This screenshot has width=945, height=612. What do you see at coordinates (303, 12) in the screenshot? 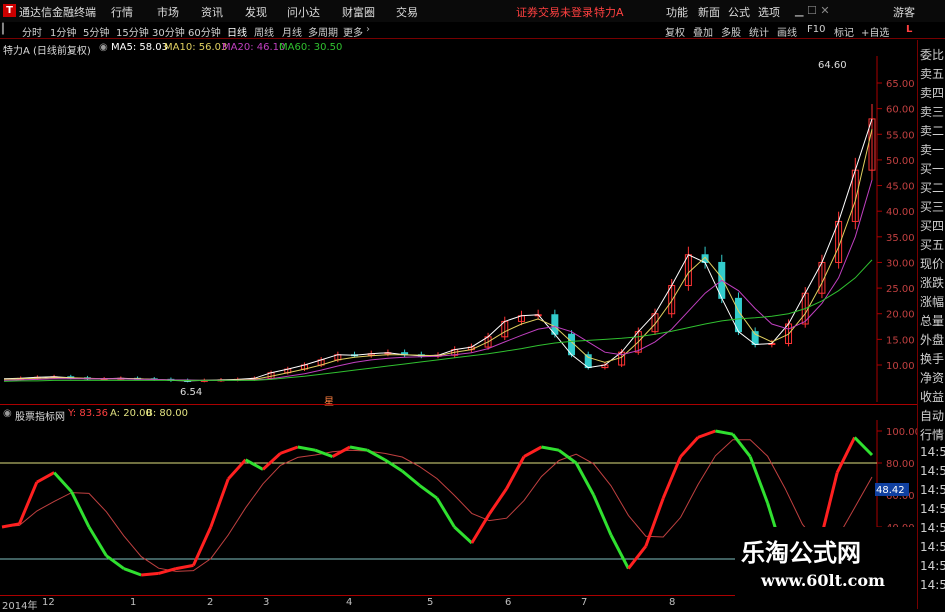
I see `menu-item-ask: 问小达` at bounding box center [303, 12].